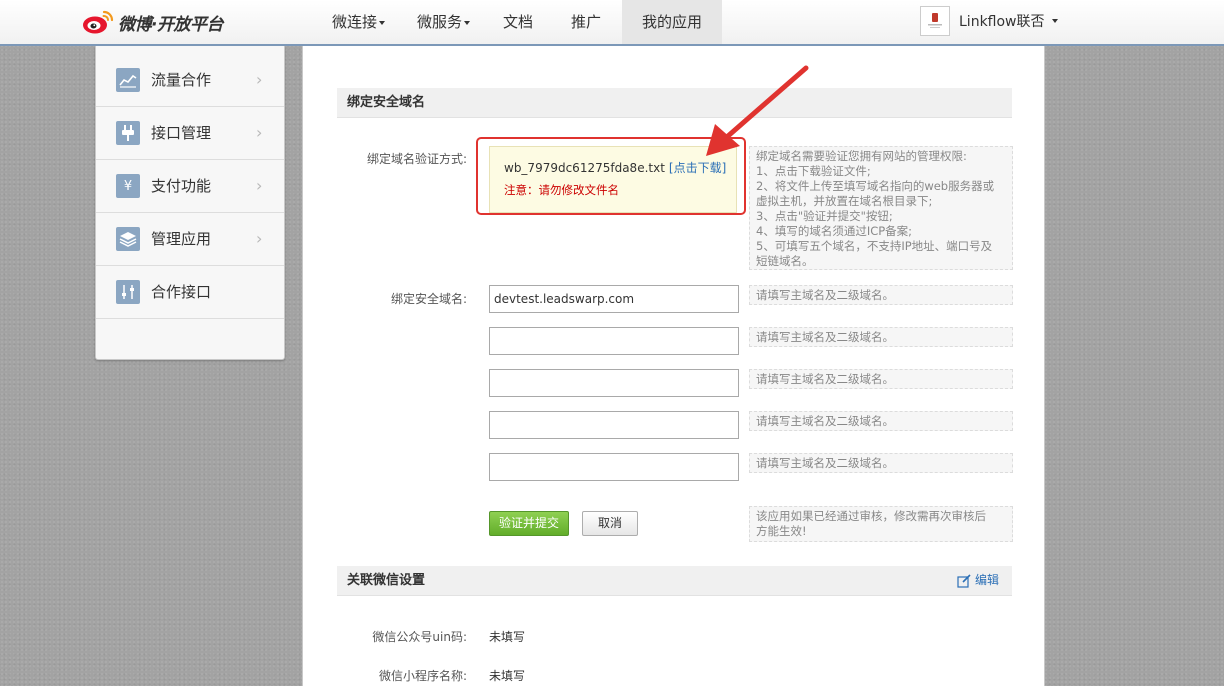 The image size is (1224, 686). What do you see at coordinates (128, 239) in the screenshot?
I see `layers-icon` at bounding box center [128, 239].